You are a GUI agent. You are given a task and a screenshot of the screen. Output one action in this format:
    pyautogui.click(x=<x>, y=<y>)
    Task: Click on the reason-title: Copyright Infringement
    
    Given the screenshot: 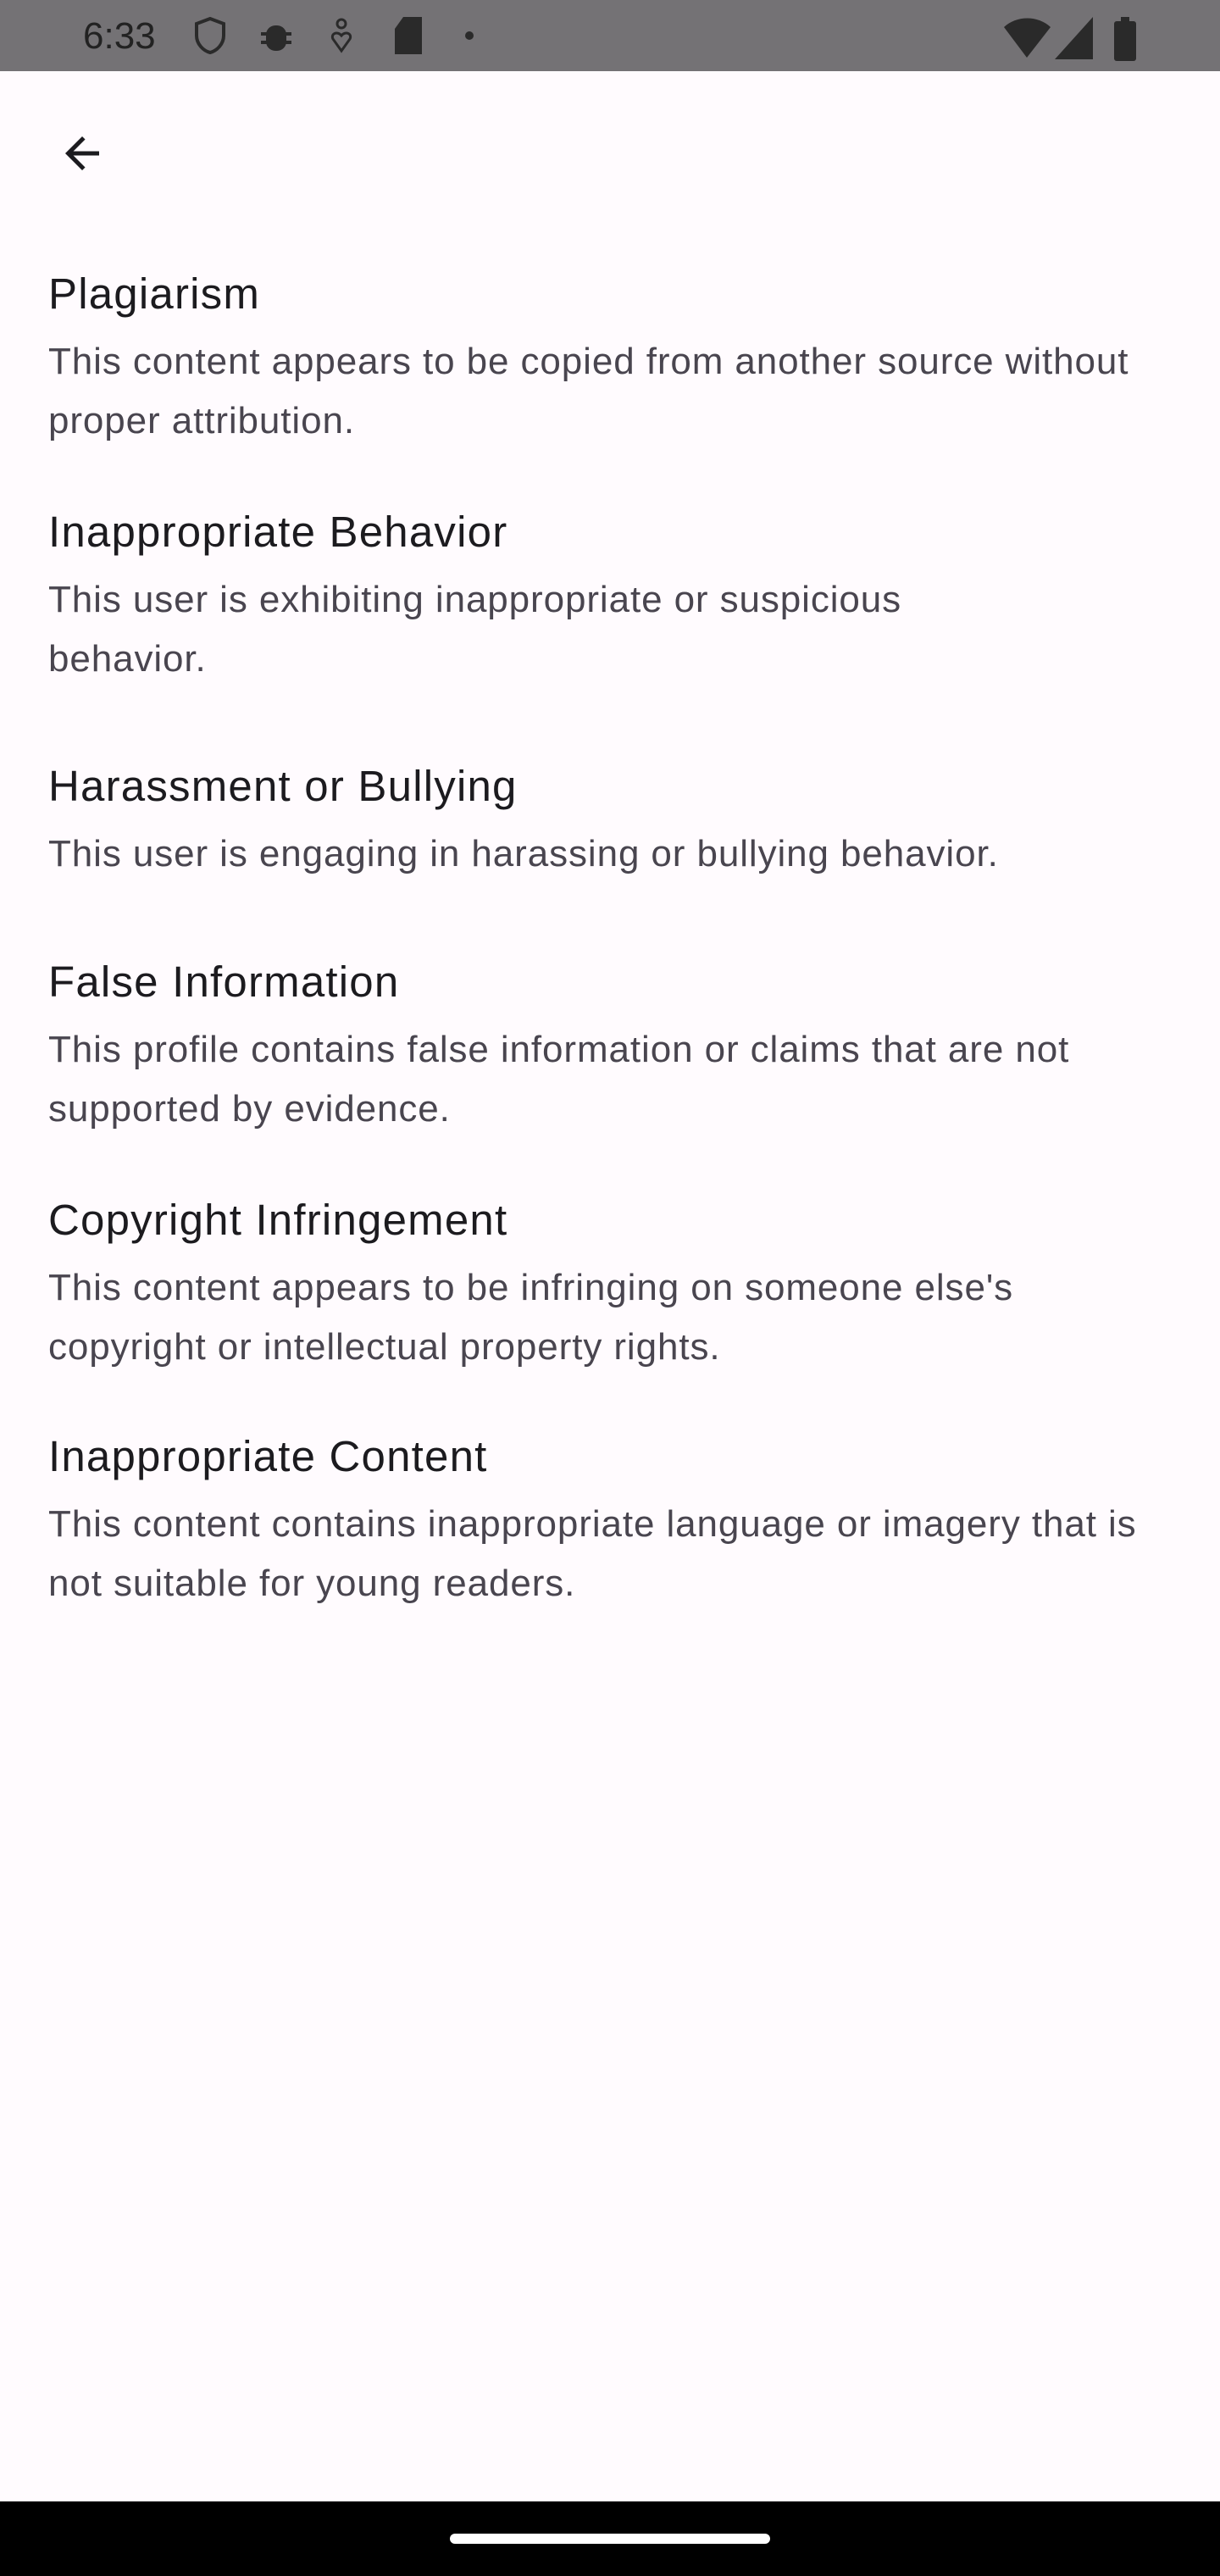 What is the action you would take?
    pyautogui.click(x=278, y=1220)
    